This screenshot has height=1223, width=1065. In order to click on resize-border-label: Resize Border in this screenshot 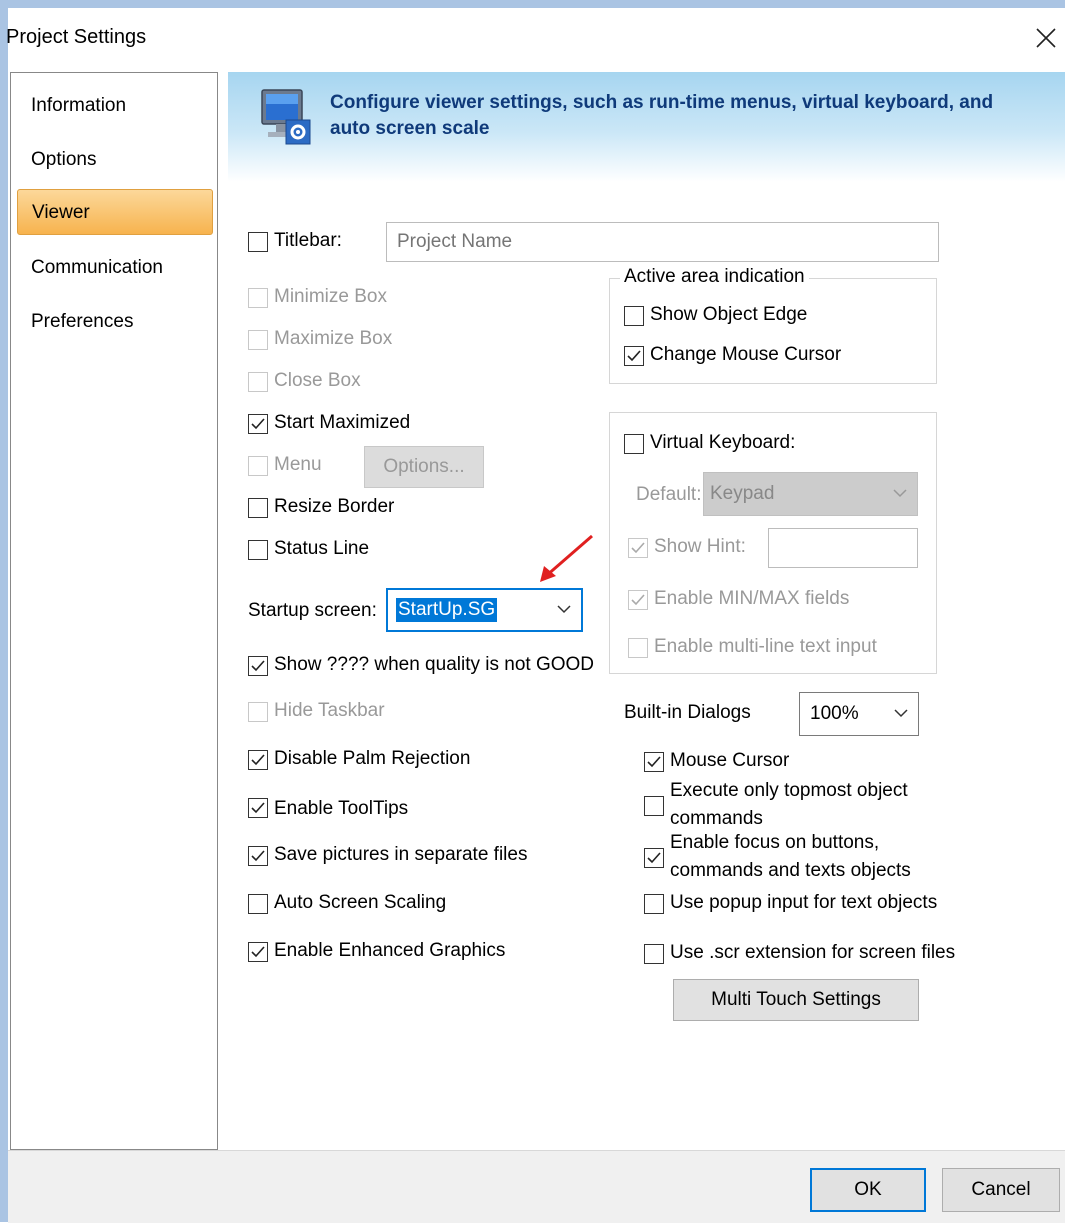, I will do `click(334, 506)`.